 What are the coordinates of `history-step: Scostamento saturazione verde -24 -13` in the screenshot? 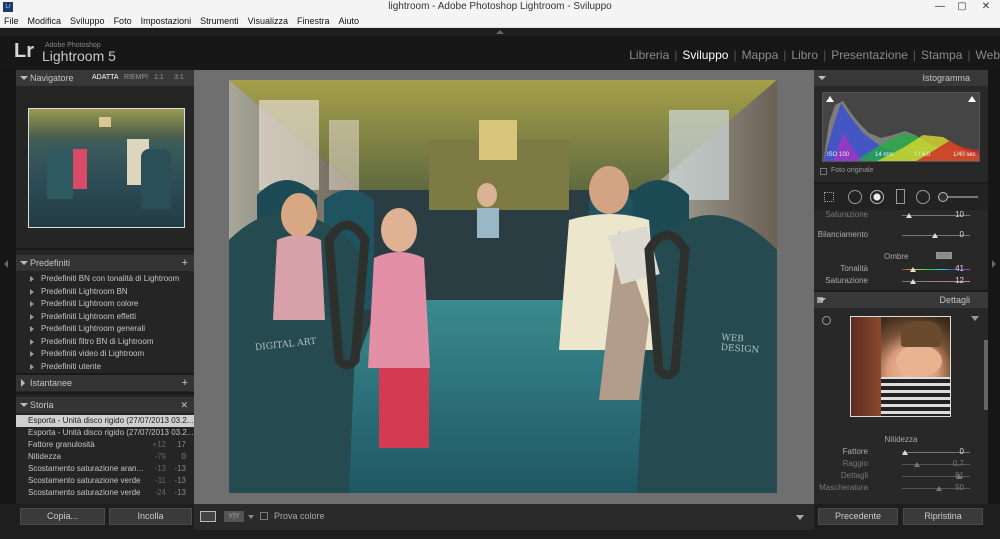 It's located at (105, 493).